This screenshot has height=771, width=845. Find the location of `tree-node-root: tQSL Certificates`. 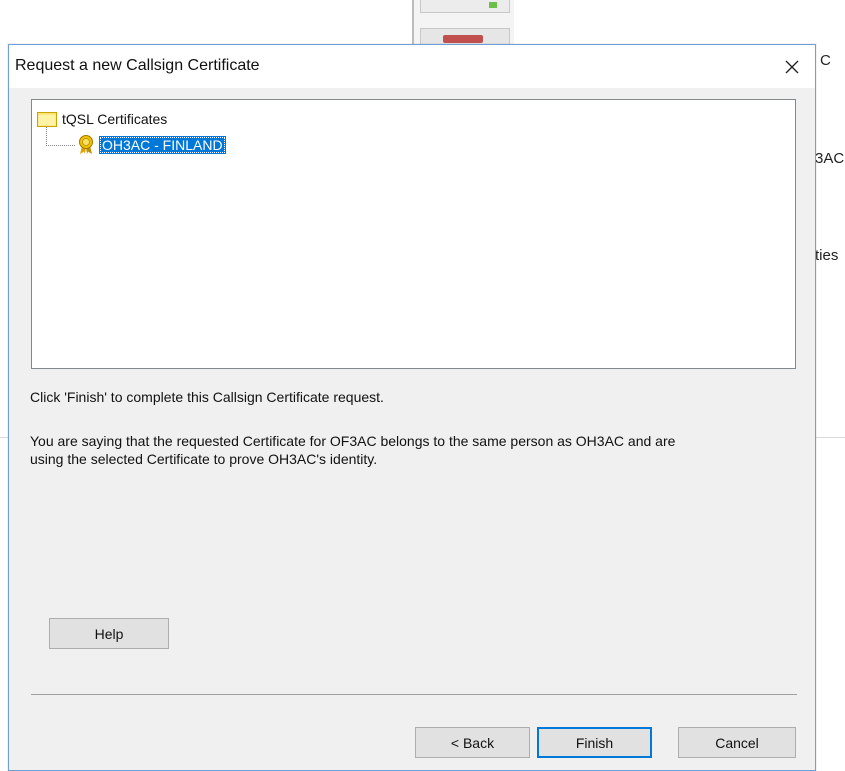

tree-node-root: tQSL Certificates is located at coordinates (102, 119).